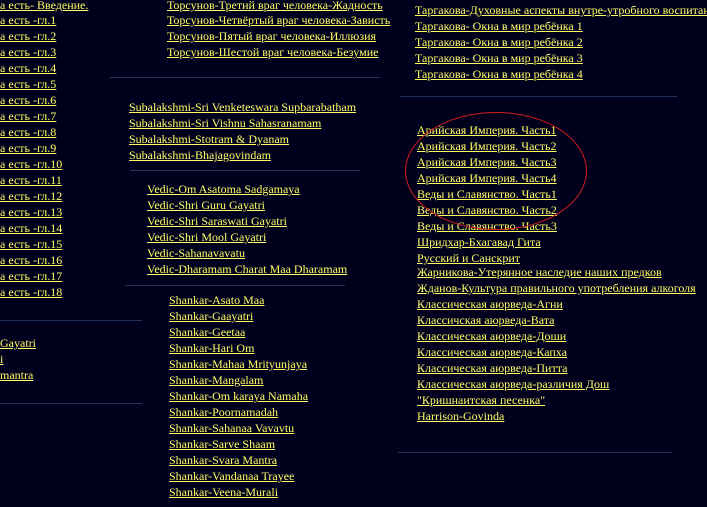 Image resolution: width=707 pixels, height=507 pixels. Describe the element at coordinates (491, 336) in the screenshot. I see `ayurveda-link: Классическая аюрведа-Доши` at that location.